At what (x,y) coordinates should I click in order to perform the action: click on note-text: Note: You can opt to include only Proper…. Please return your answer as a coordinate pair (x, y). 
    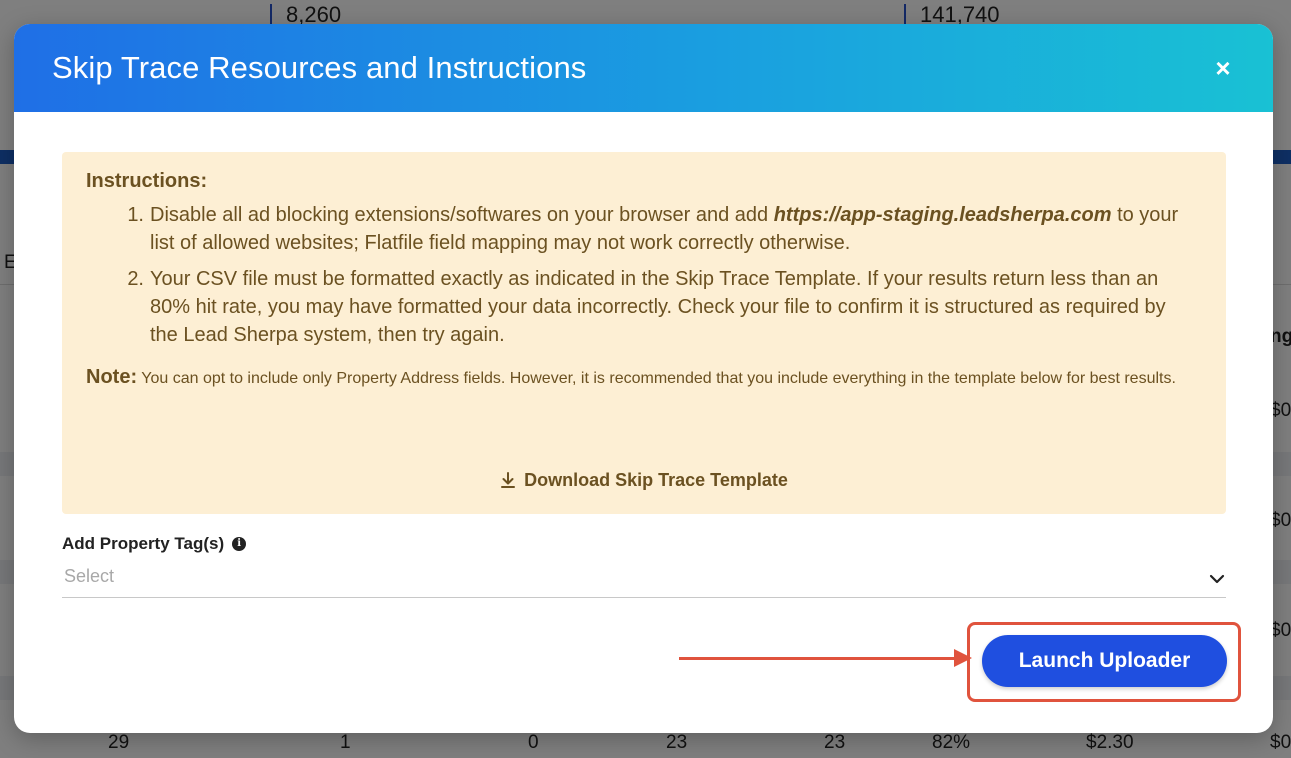
    Looking at the image, I should click on (631, 377).